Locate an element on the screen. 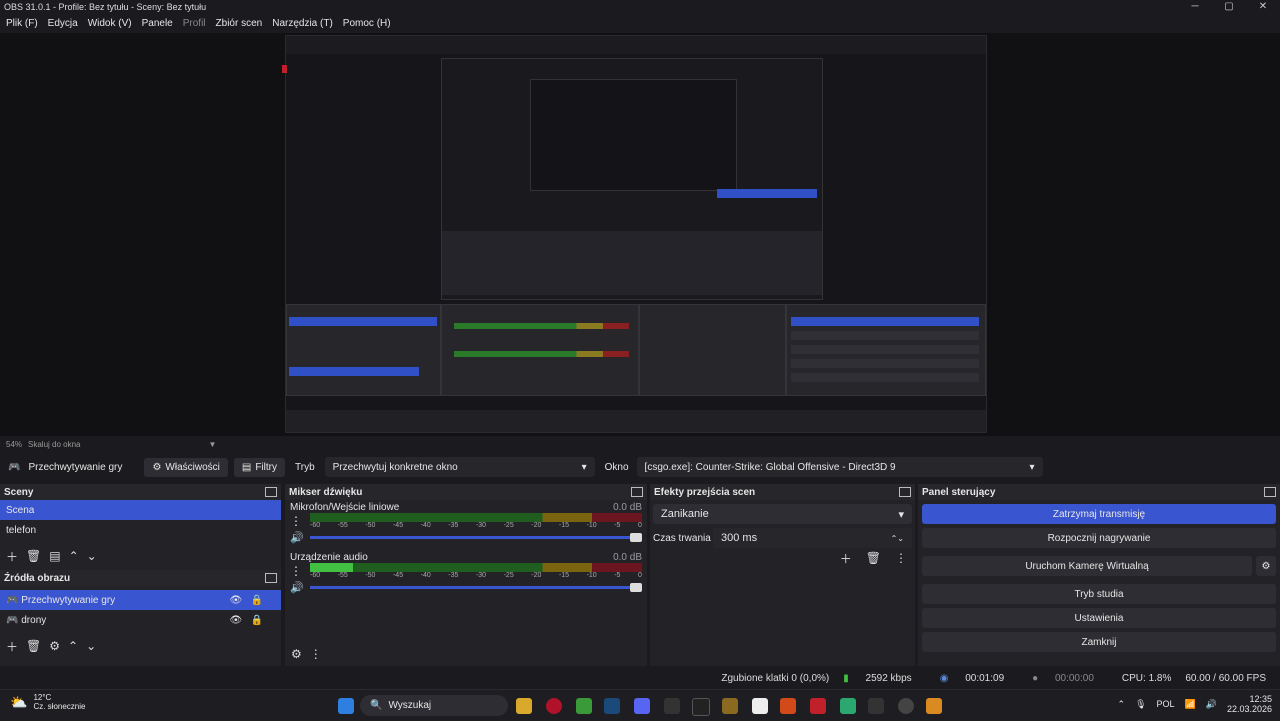  minecraft-icon is located at coordinates (584, 706).